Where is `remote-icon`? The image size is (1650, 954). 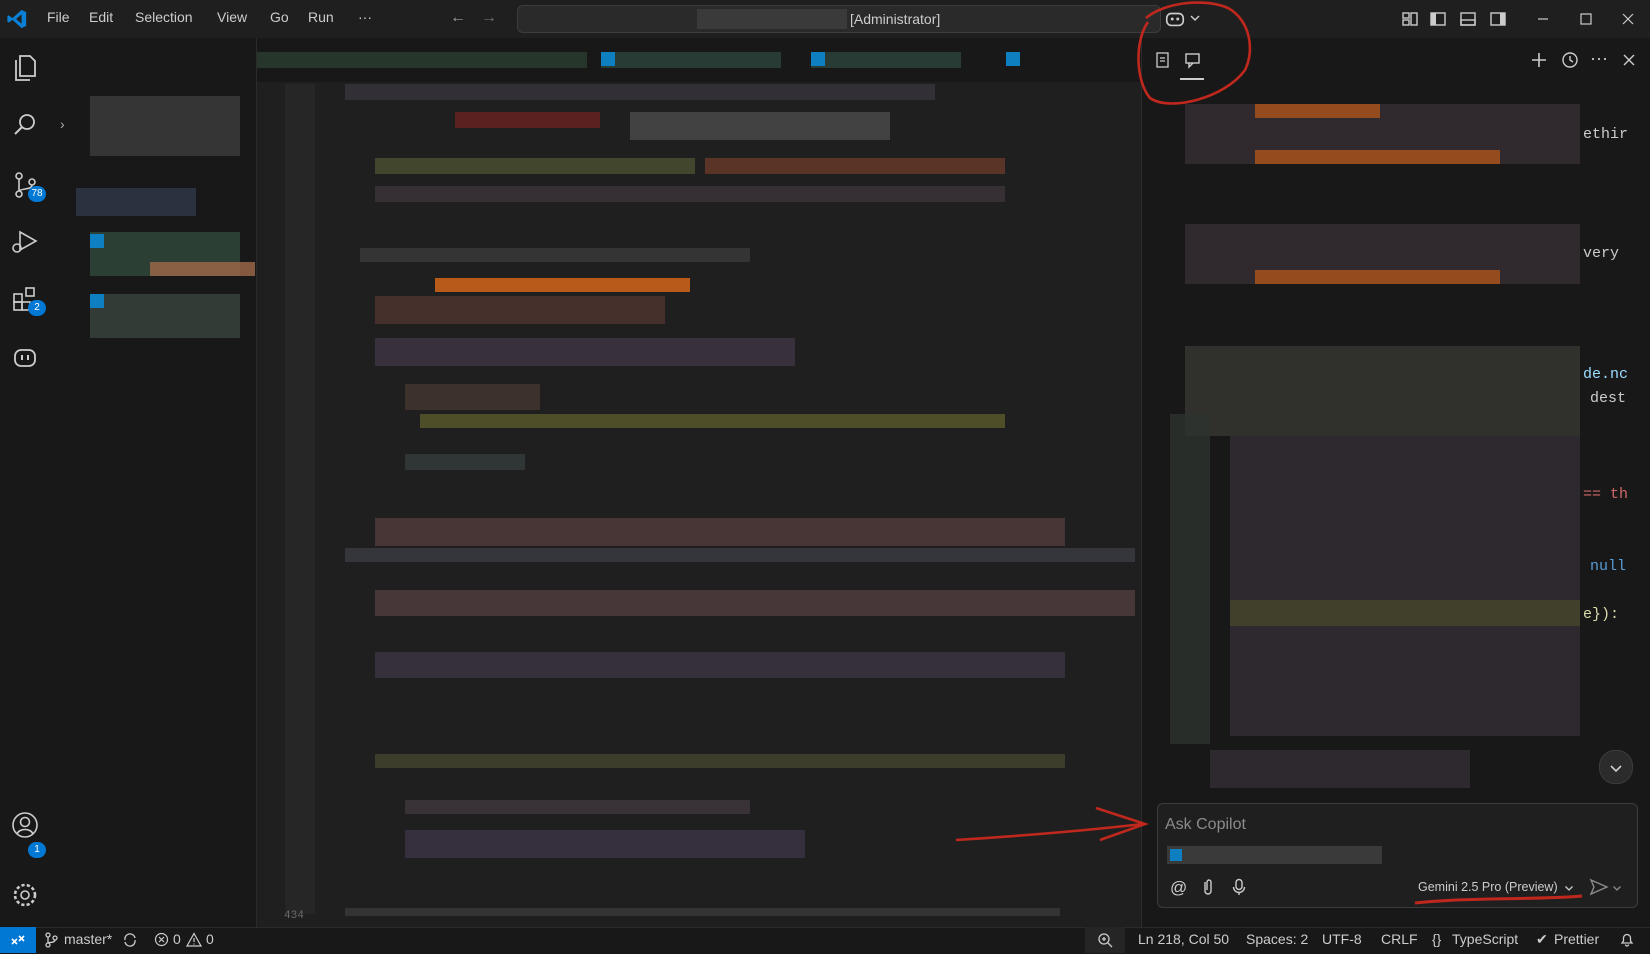 remote-icon is located at coordinates (18, 940).